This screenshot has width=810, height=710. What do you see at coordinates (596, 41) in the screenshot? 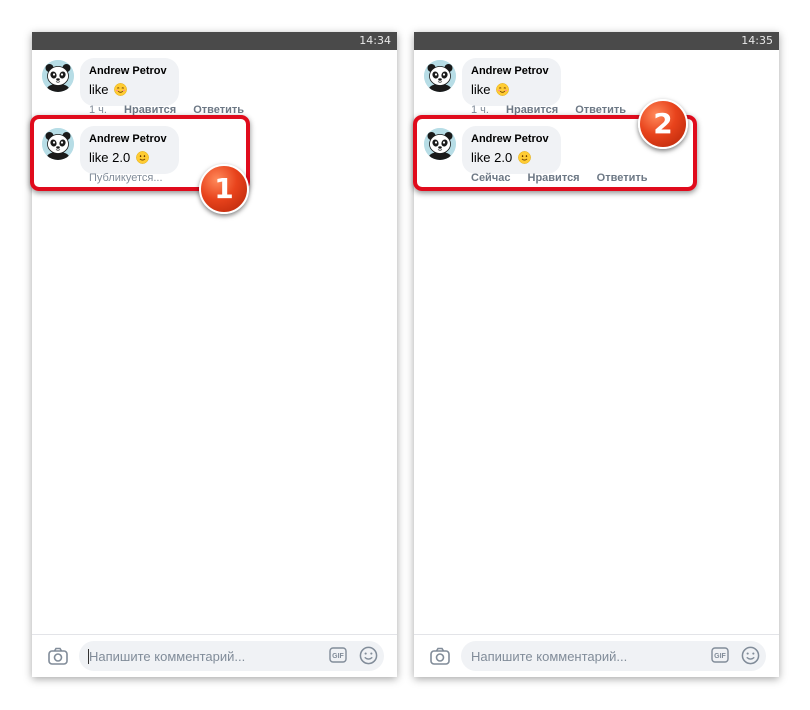
I see `status-bar: 14:35` at bounding box center [596, 41].